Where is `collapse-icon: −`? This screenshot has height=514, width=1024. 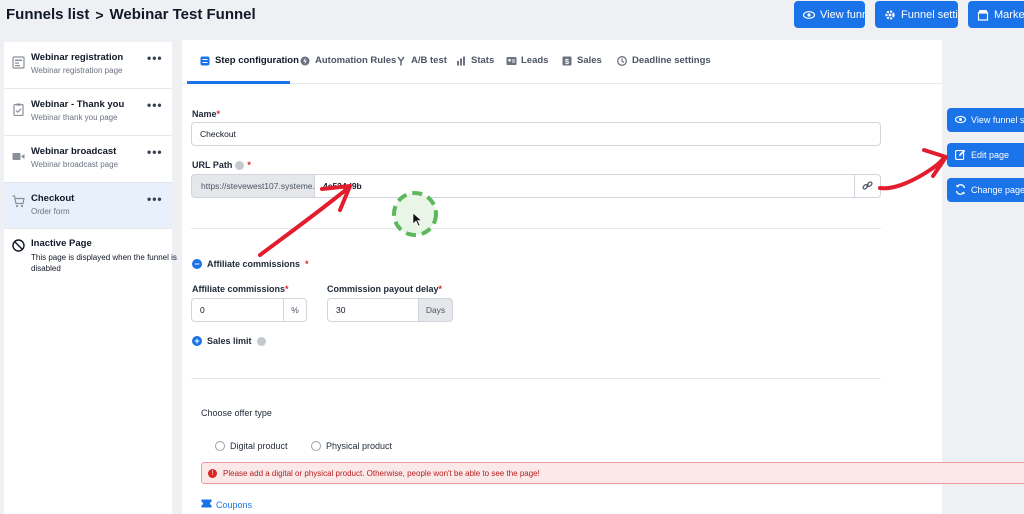
collapse-icon: − is located at coordinates (197, 264).